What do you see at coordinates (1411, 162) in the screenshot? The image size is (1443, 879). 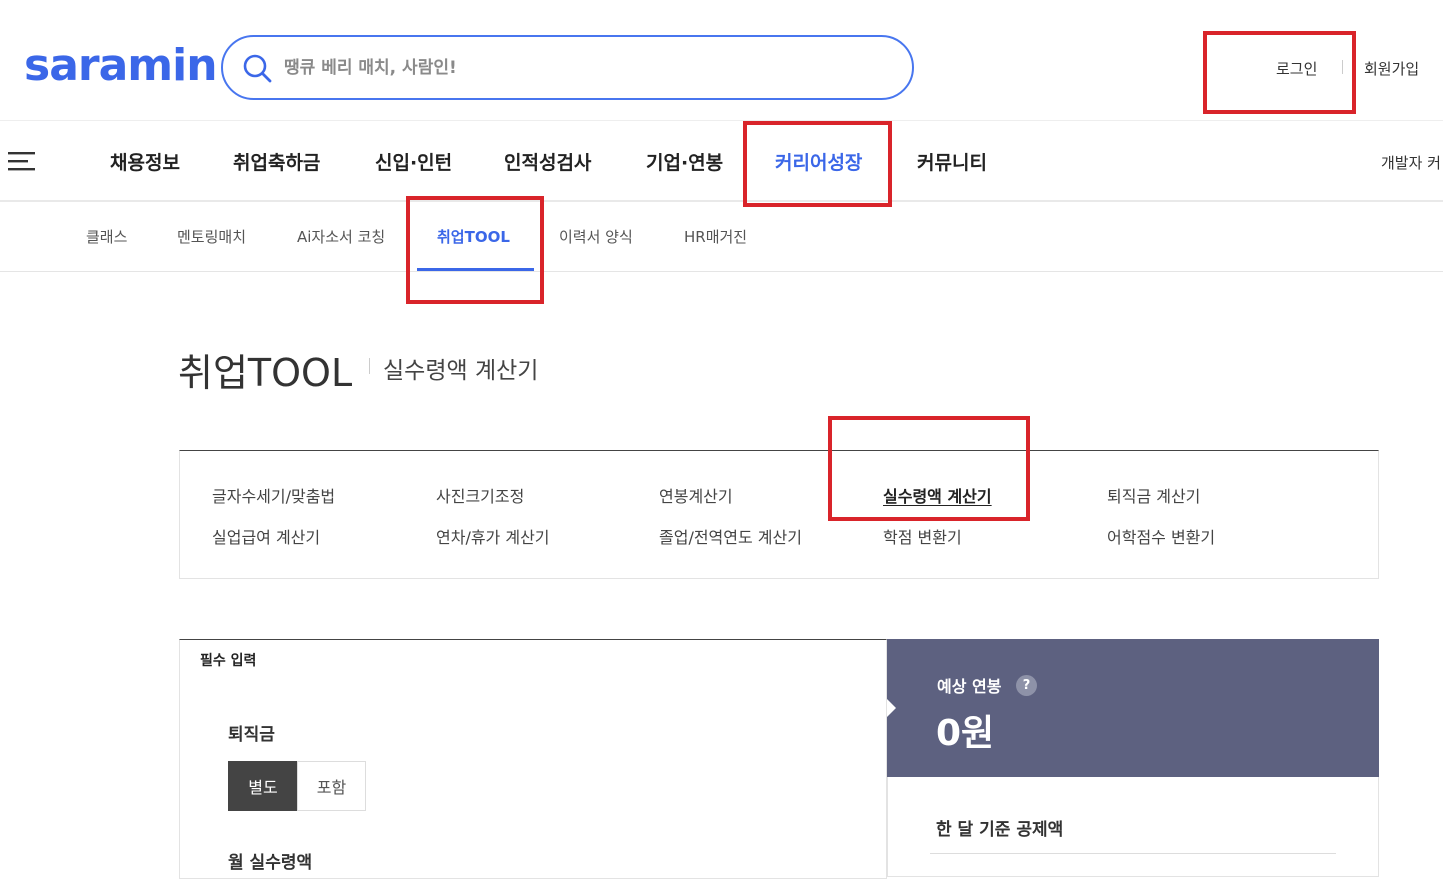 I see `gnb-item-developer: 개발자 커` at bounding box center [1411, 162].